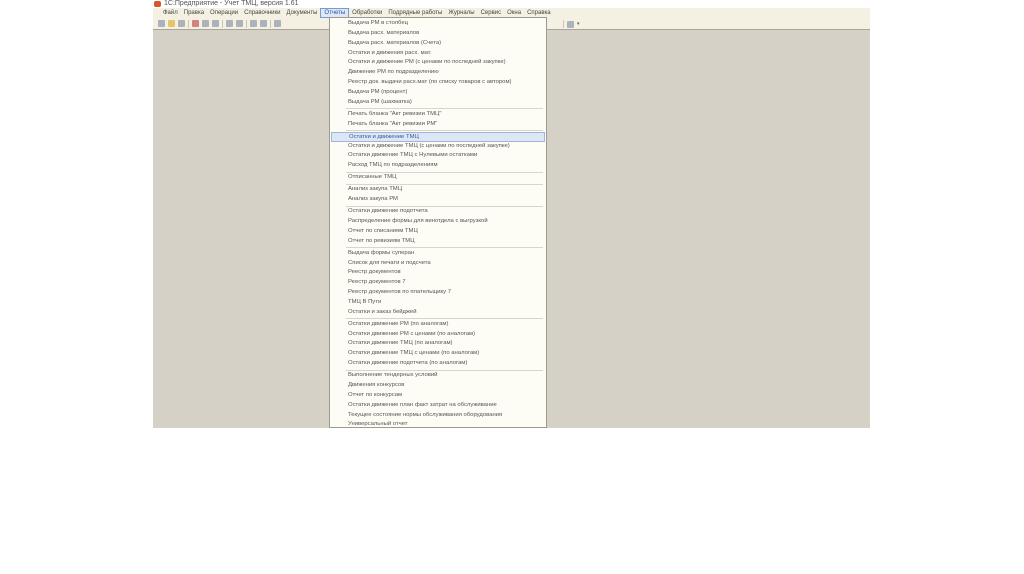 This screenshot has width=1024, height=574. I want to click on menu-item: Выдача расх. материалов, so click(438, 34).